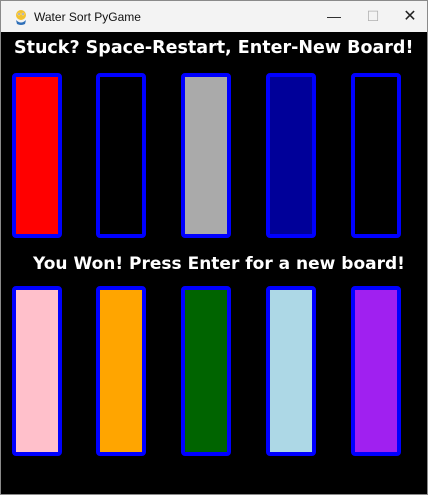  I want to click on title-bar: Water Sort PyGame — ☐ ✕, so click(214, 16).